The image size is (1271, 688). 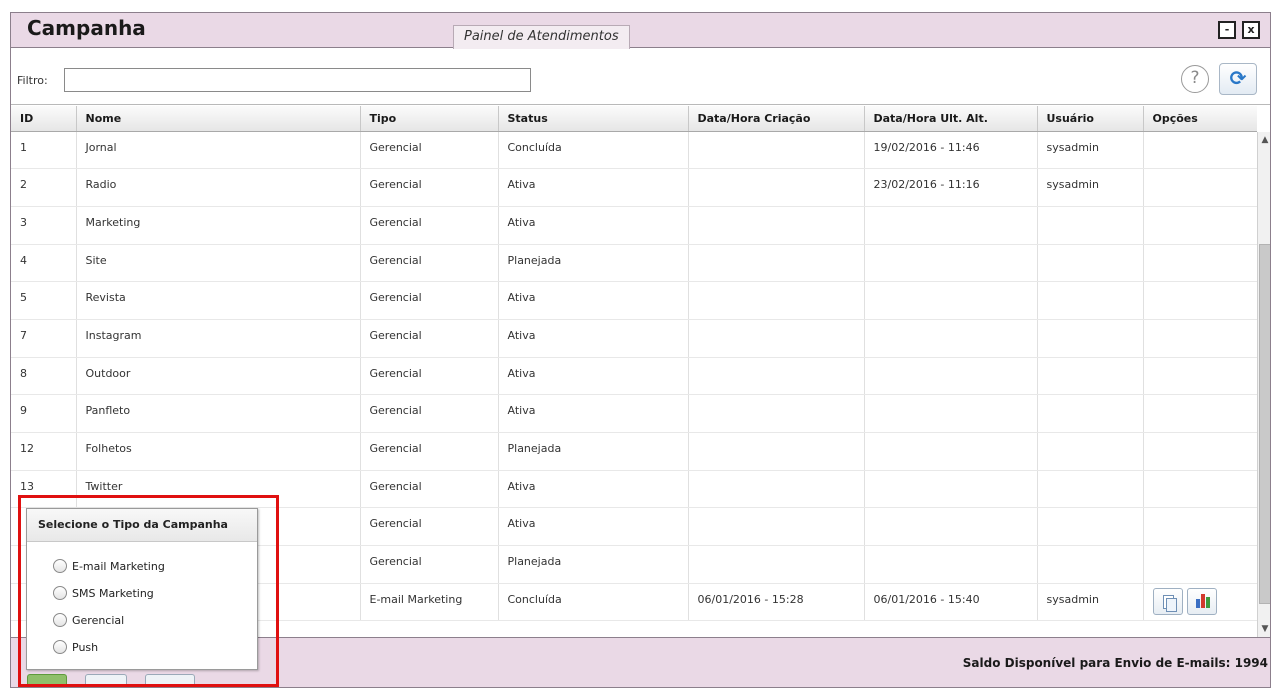 I want to click on radio-email-marketing: E-mail Marketing, so click(x=109, y=568).